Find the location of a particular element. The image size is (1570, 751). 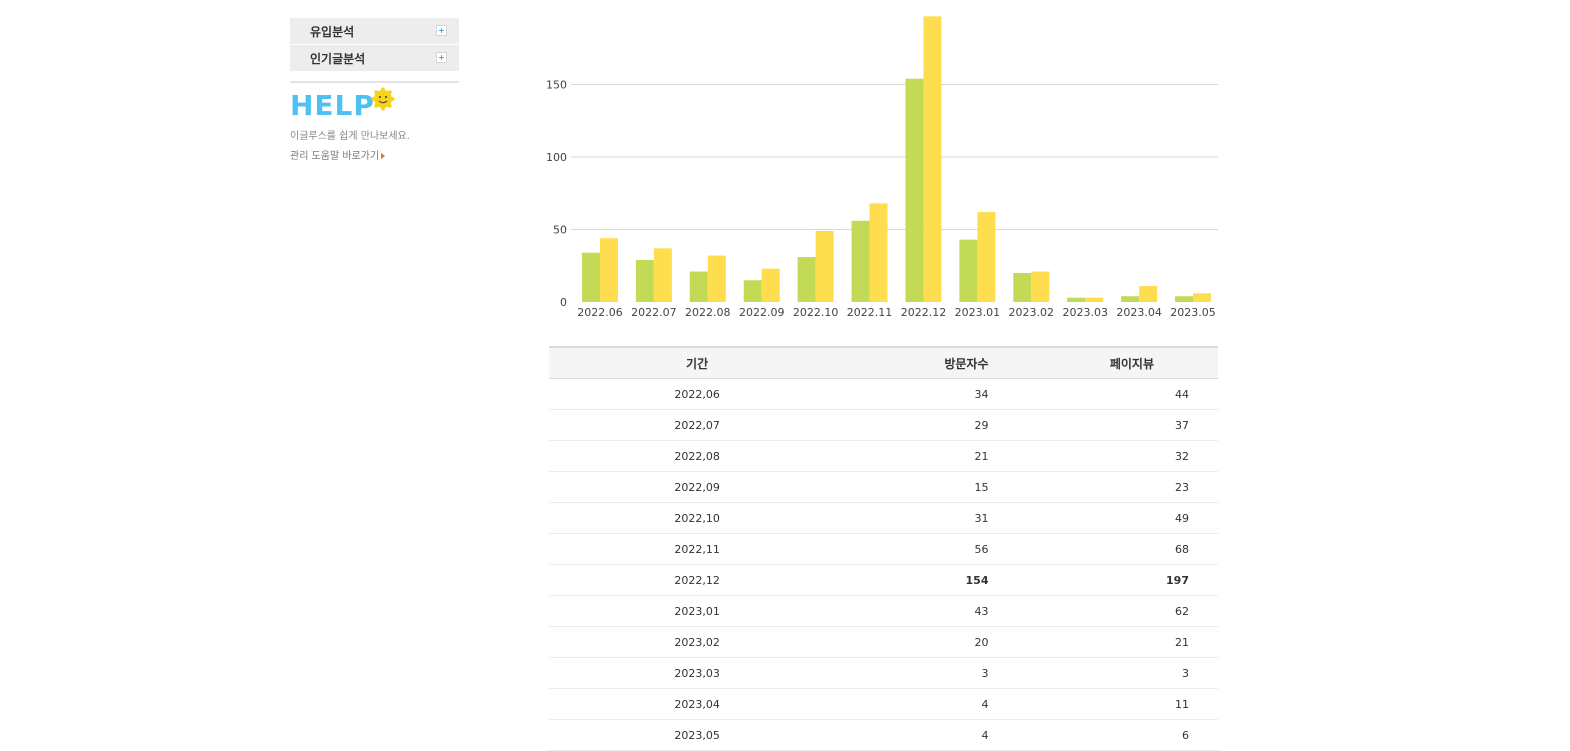

menu-item-label: 인기글분석 is located at coordinates (338, 59).